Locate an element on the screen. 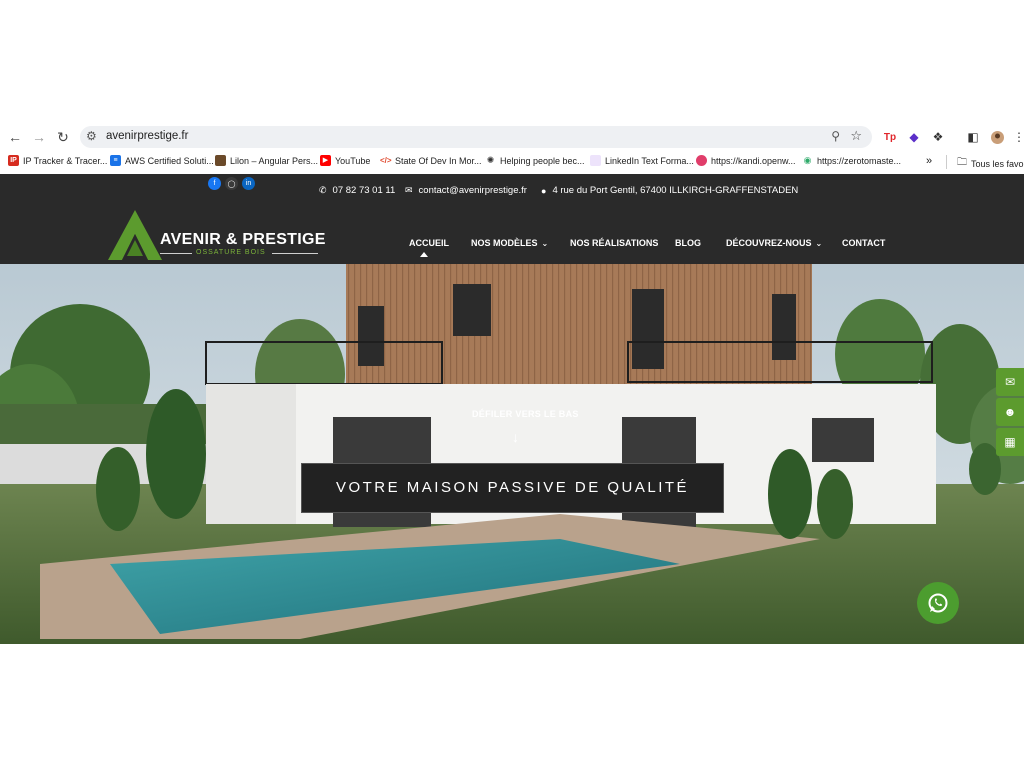 This screenshot has width=1024, height=768. instagram-icon: ◯ is located at coordinates (231, 183).